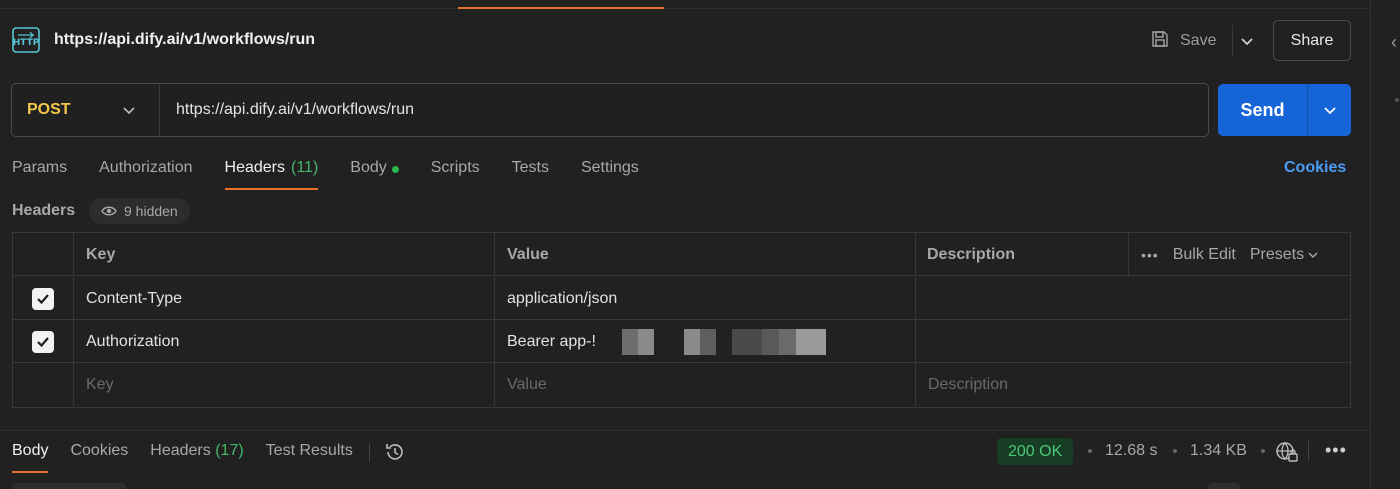 Image resolution: width=1400 pixels, height=489 pixels. What do you see at coordinates (99, 450) in the screenshot?
I see `tab-label: Cookies` at bounding box center [99, 450].